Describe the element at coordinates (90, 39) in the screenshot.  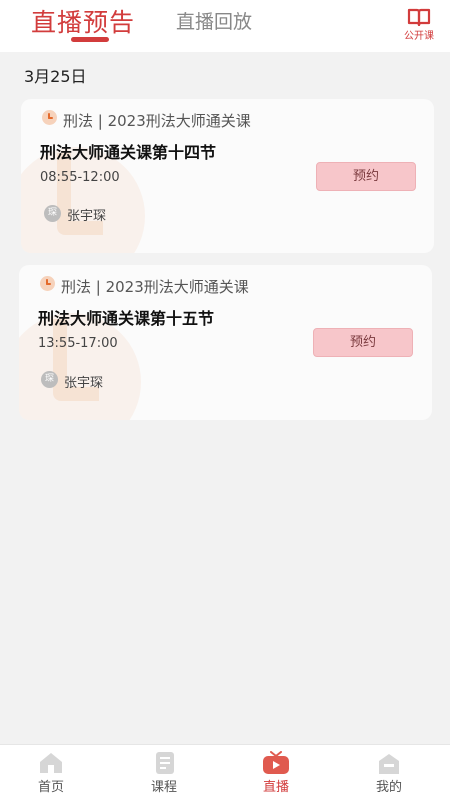
I see `active-tab-indicator` at that location.